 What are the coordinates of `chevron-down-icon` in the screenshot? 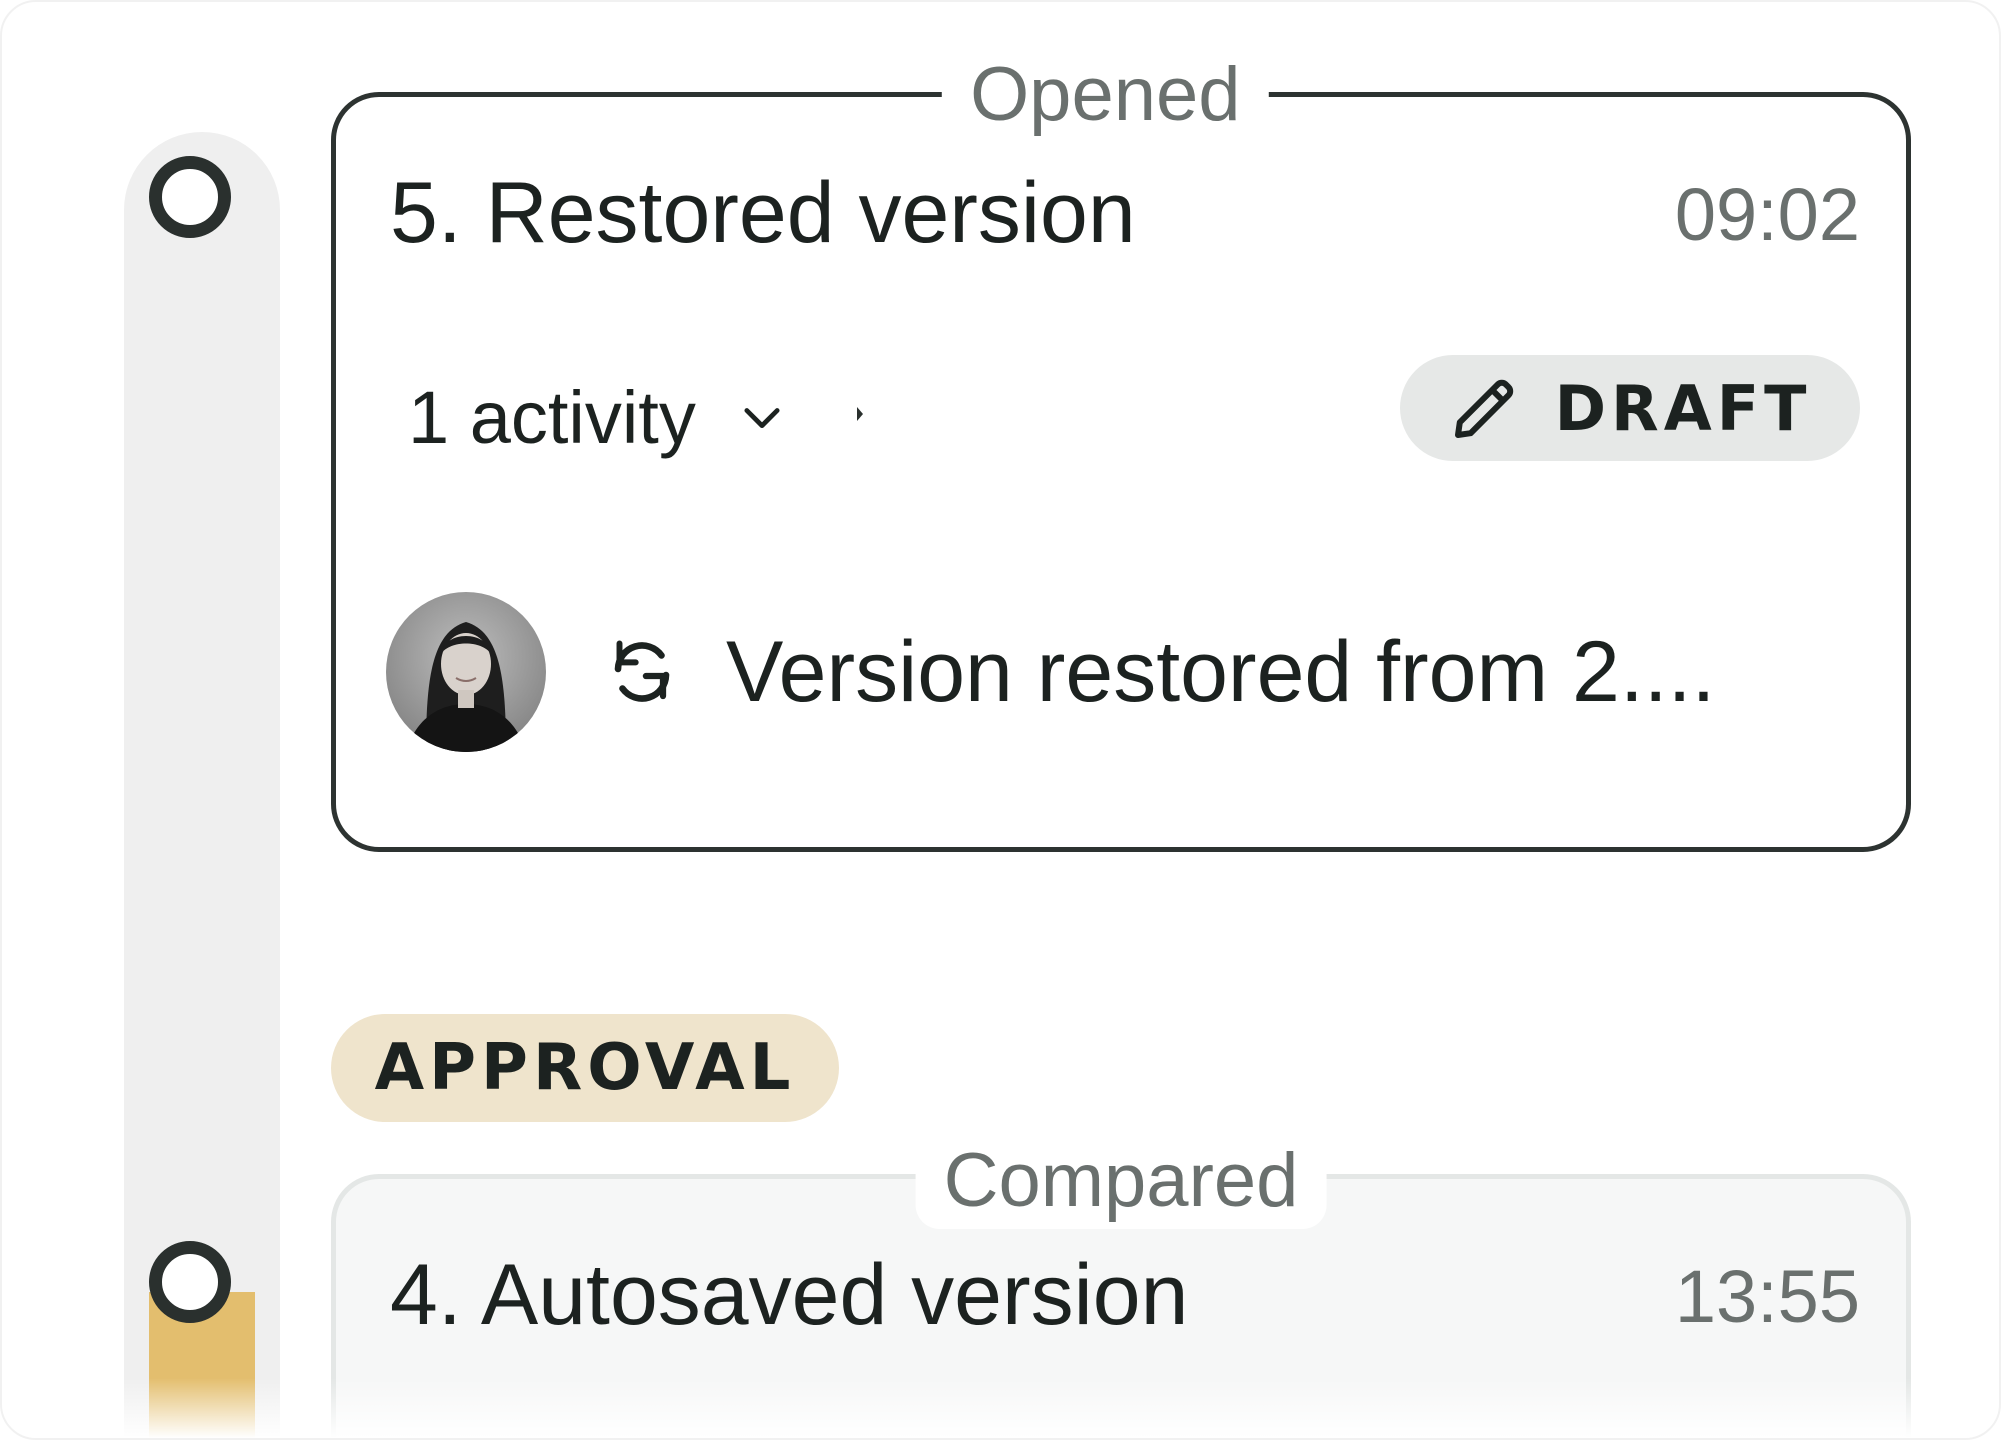 It's located at (762, 418).